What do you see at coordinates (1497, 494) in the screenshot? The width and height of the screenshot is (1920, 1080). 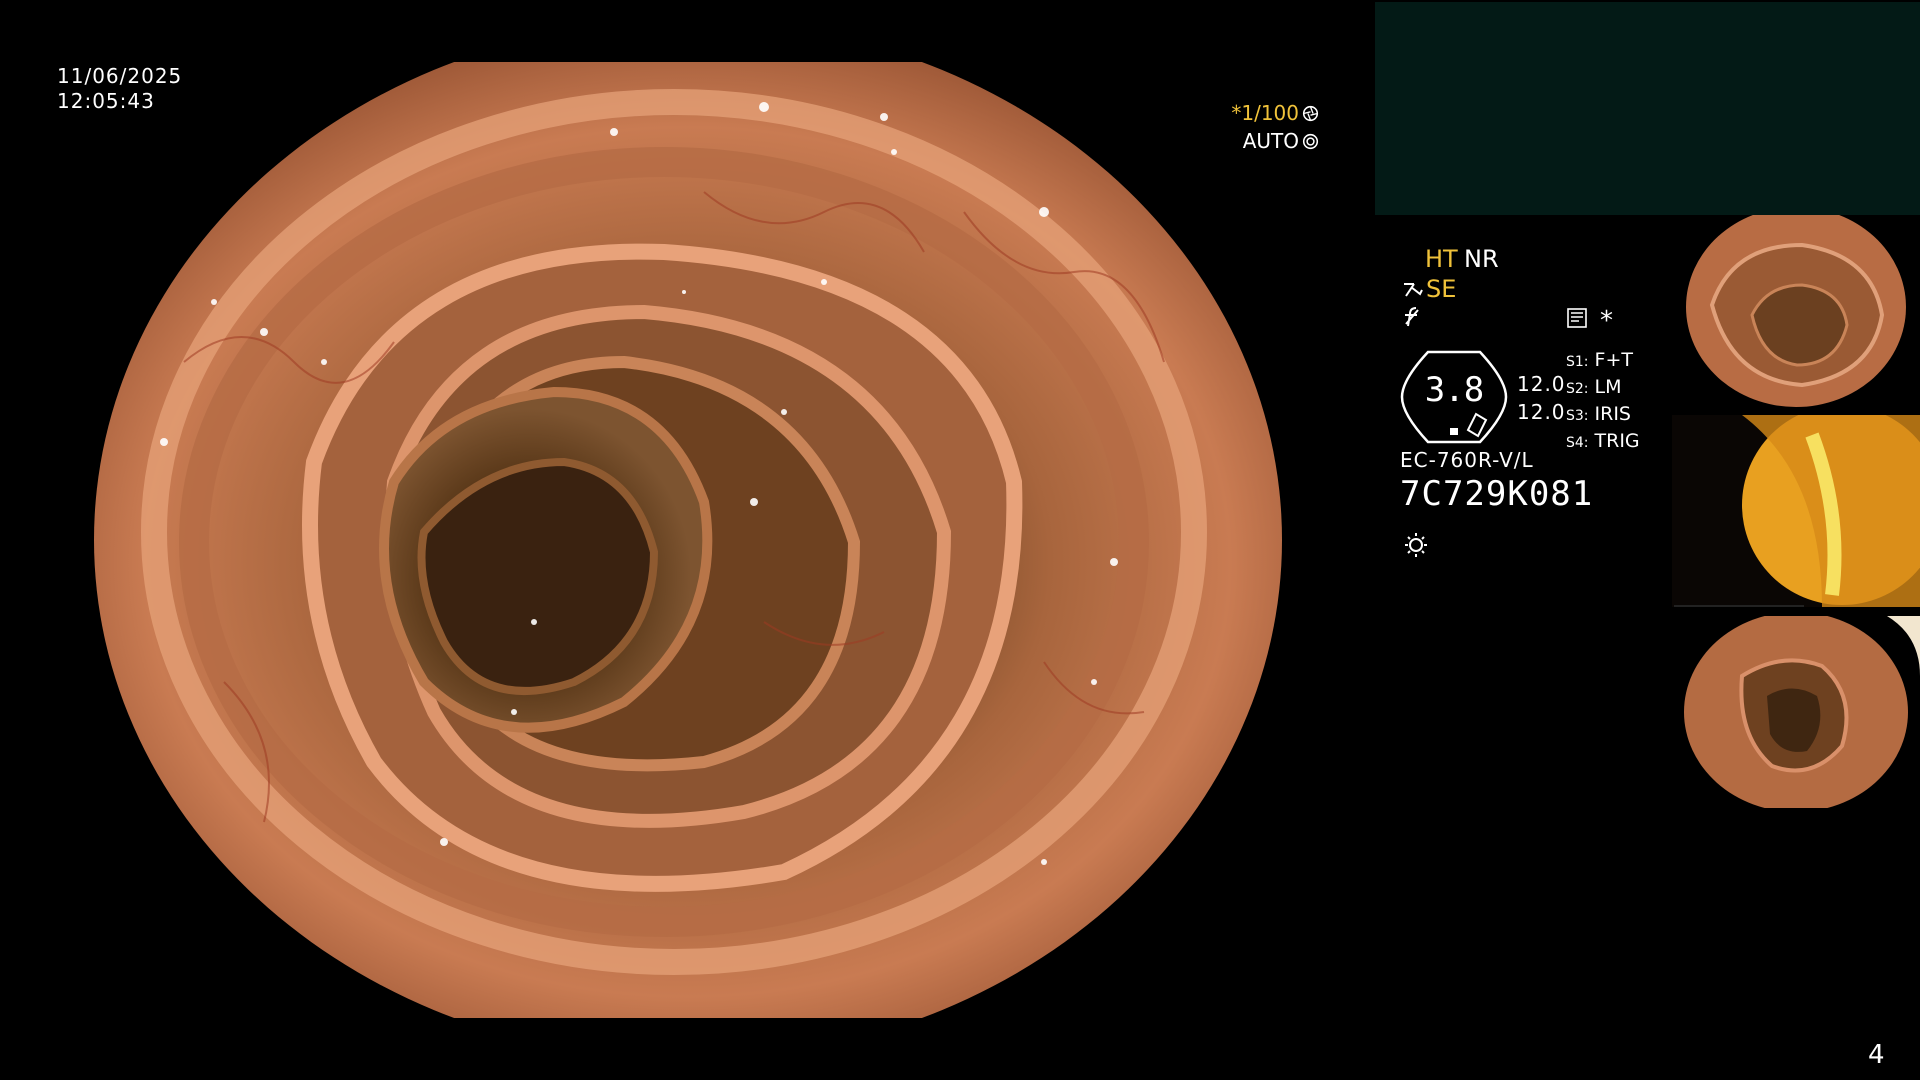 I see `serial-number: 7C729K081` at bounding box center [1497, 494].